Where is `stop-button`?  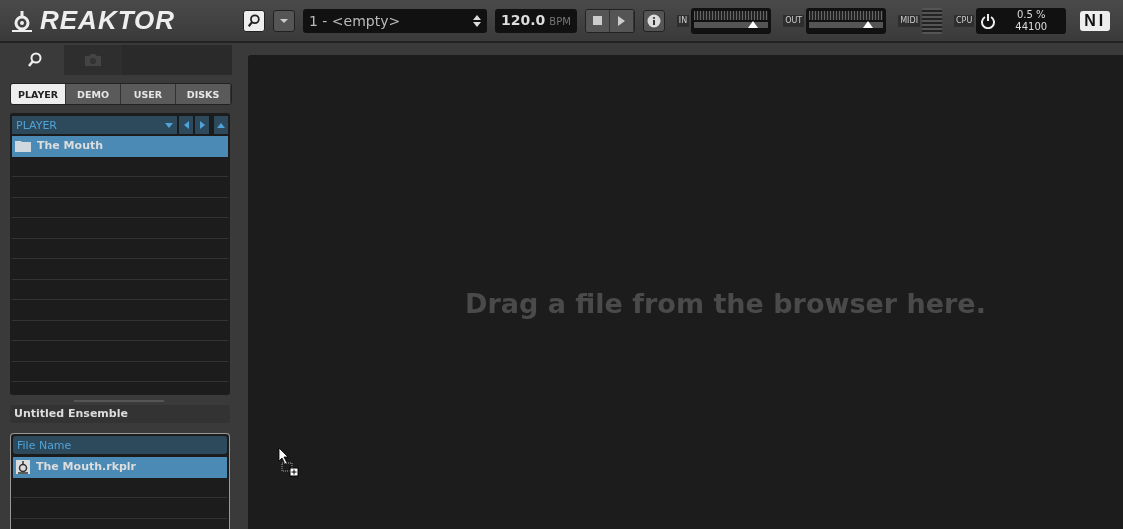 stop-button is located at coordinates (597, 20).